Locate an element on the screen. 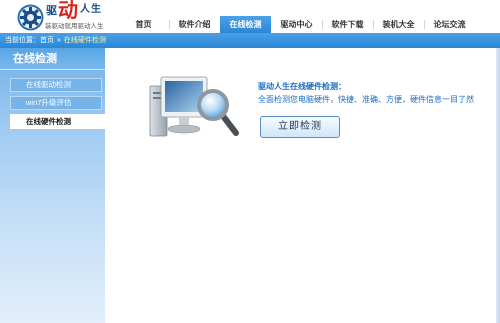 This screenshot has width=500, height=323. sidebar-header: 在线检测 is located at coordinates (52, 59).